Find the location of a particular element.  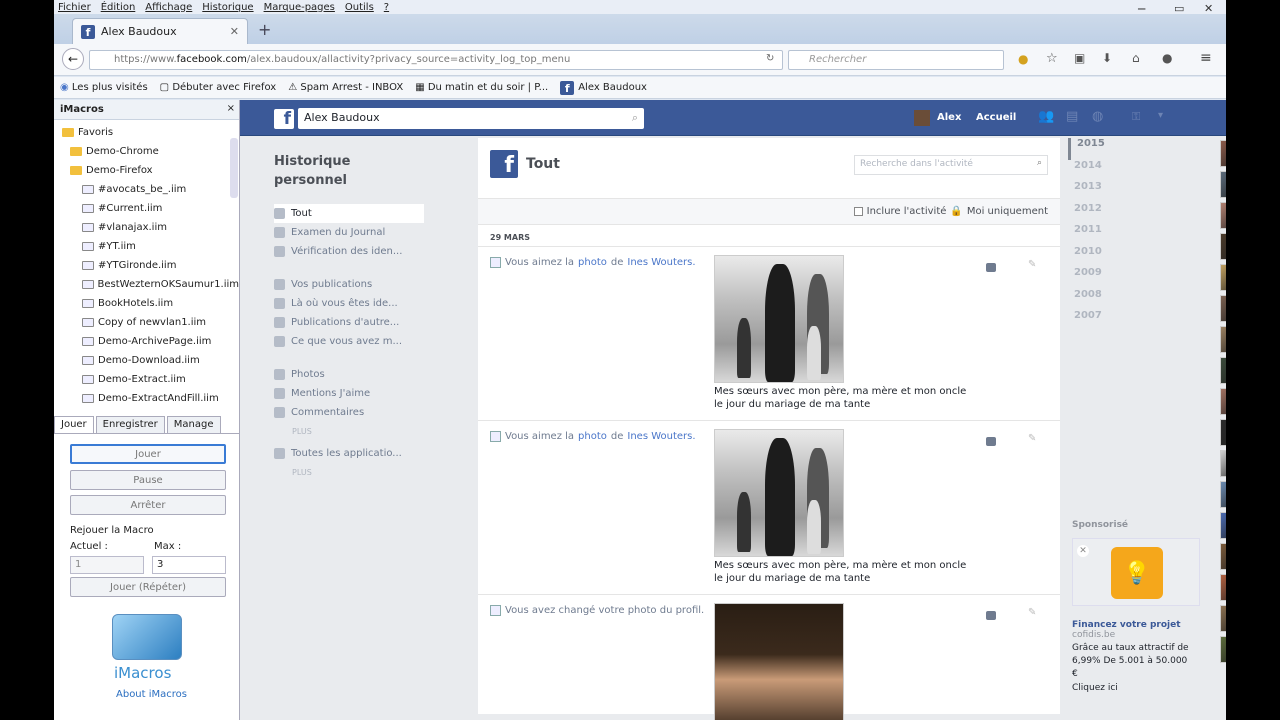

menu-outils: Outils is located at coordinates (359, 7).